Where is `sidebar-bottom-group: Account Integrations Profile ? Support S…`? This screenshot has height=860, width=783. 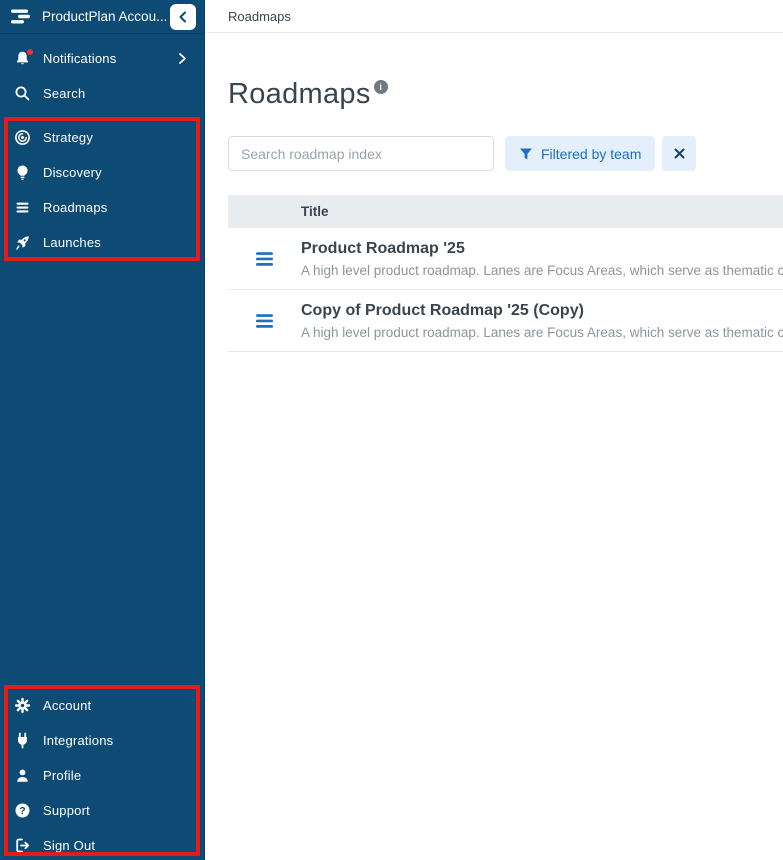
sidebar-bottom-group: Account Integrations Profile ? Support S… is located at coordinates (102, 774).